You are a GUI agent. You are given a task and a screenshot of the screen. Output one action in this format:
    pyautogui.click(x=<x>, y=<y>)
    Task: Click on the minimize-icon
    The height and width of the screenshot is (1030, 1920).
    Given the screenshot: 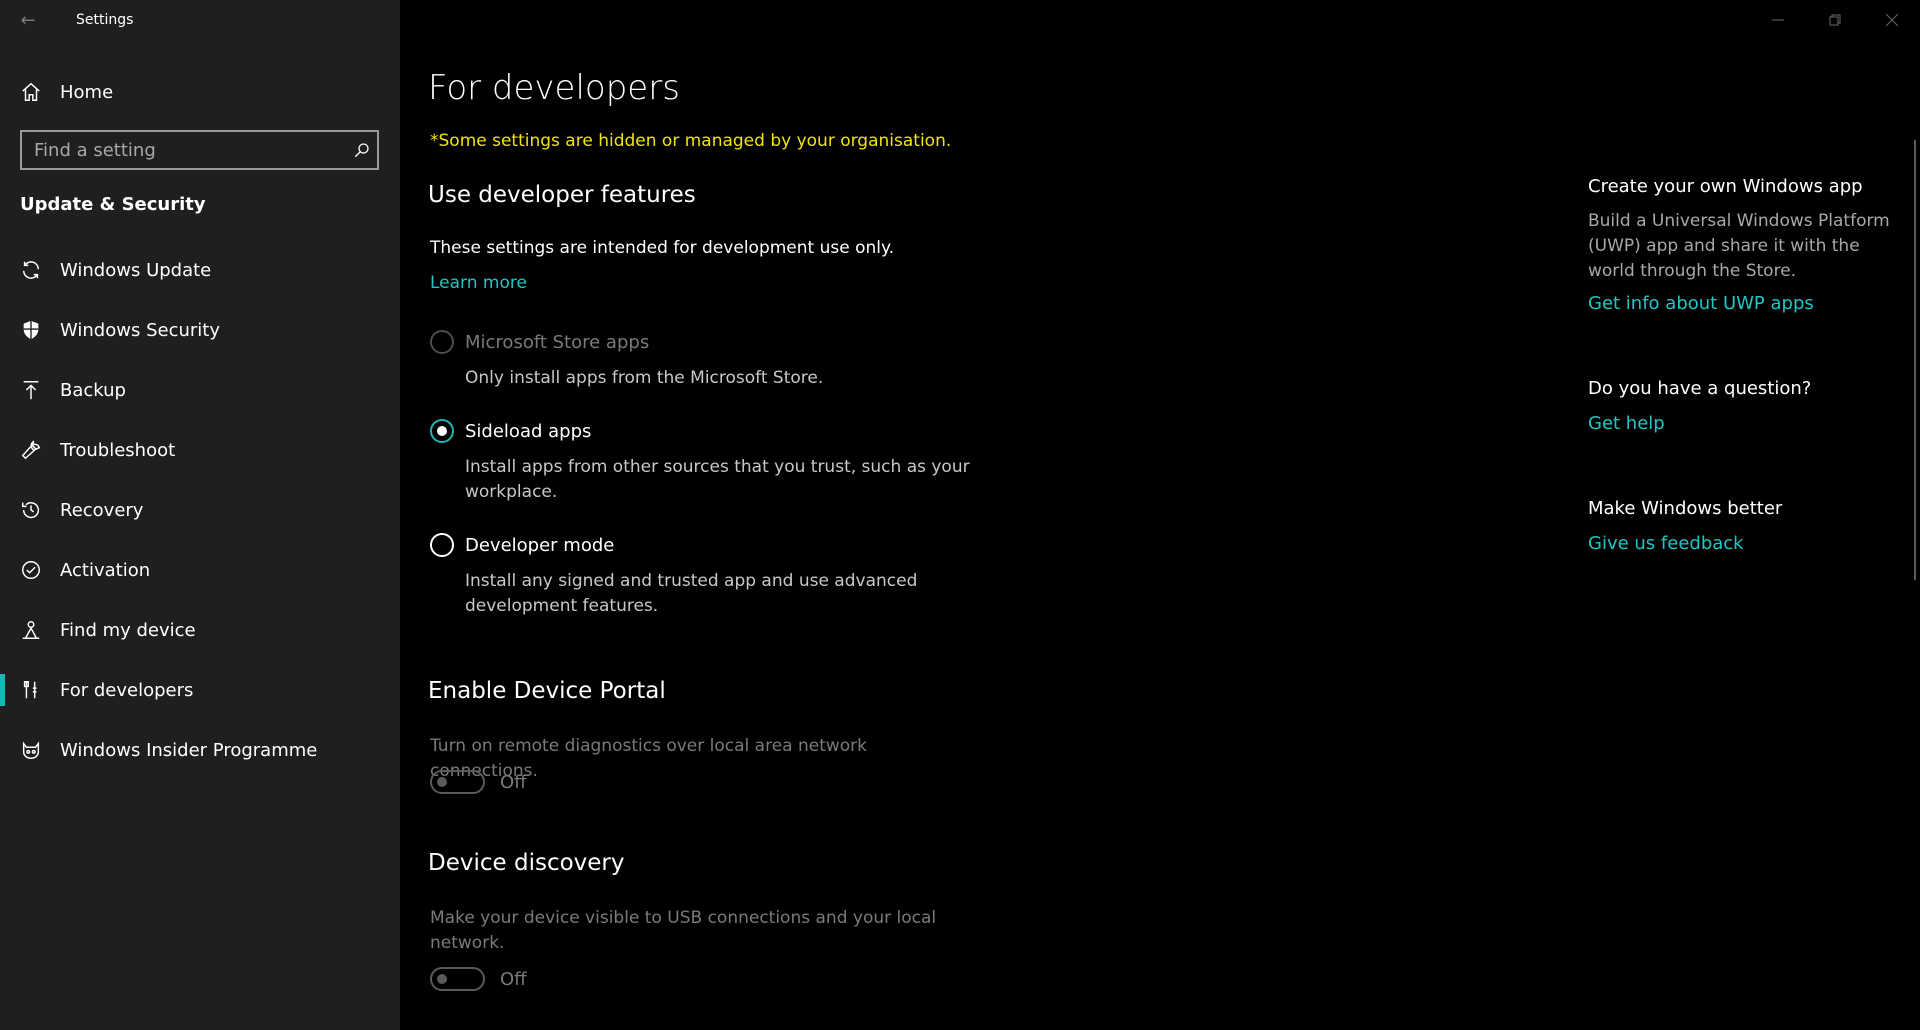 What is the action you would take?
    pyautogui.click(x=1777, y=20)
    